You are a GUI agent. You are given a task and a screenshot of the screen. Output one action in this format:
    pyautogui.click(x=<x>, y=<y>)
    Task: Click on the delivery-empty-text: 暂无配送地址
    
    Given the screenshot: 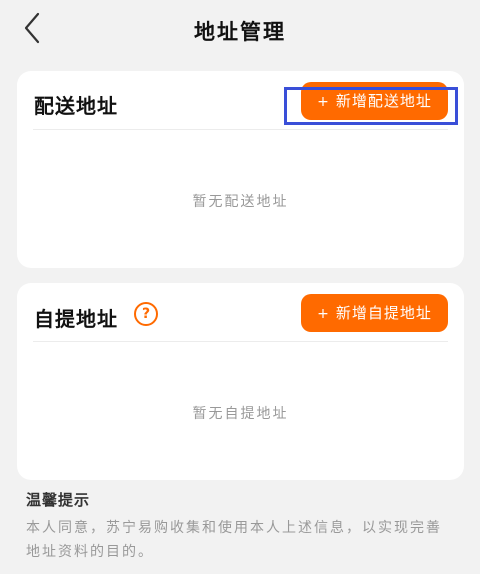 What is the action you would take?
    pyautogui.click(x=240, y=202)
    